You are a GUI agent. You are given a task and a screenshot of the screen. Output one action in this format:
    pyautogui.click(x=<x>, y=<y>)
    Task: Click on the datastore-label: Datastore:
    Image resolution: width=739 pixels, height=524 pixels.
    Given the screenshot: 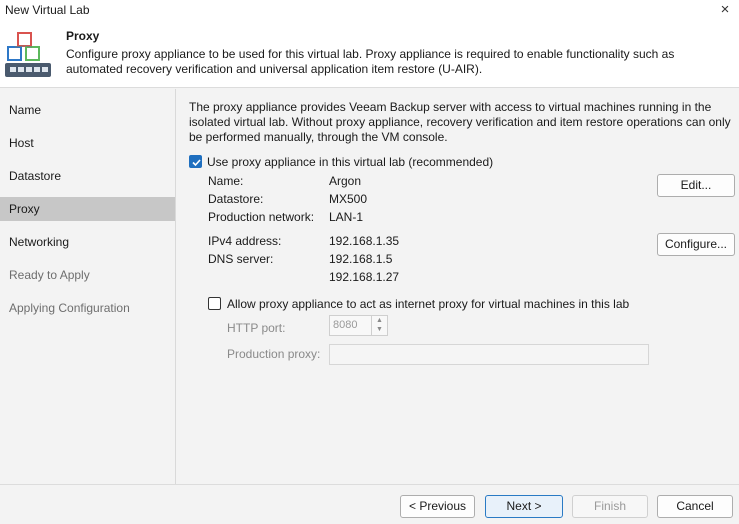 What is the action you would take?
    pyautogui.click(x=236, y=199)
    